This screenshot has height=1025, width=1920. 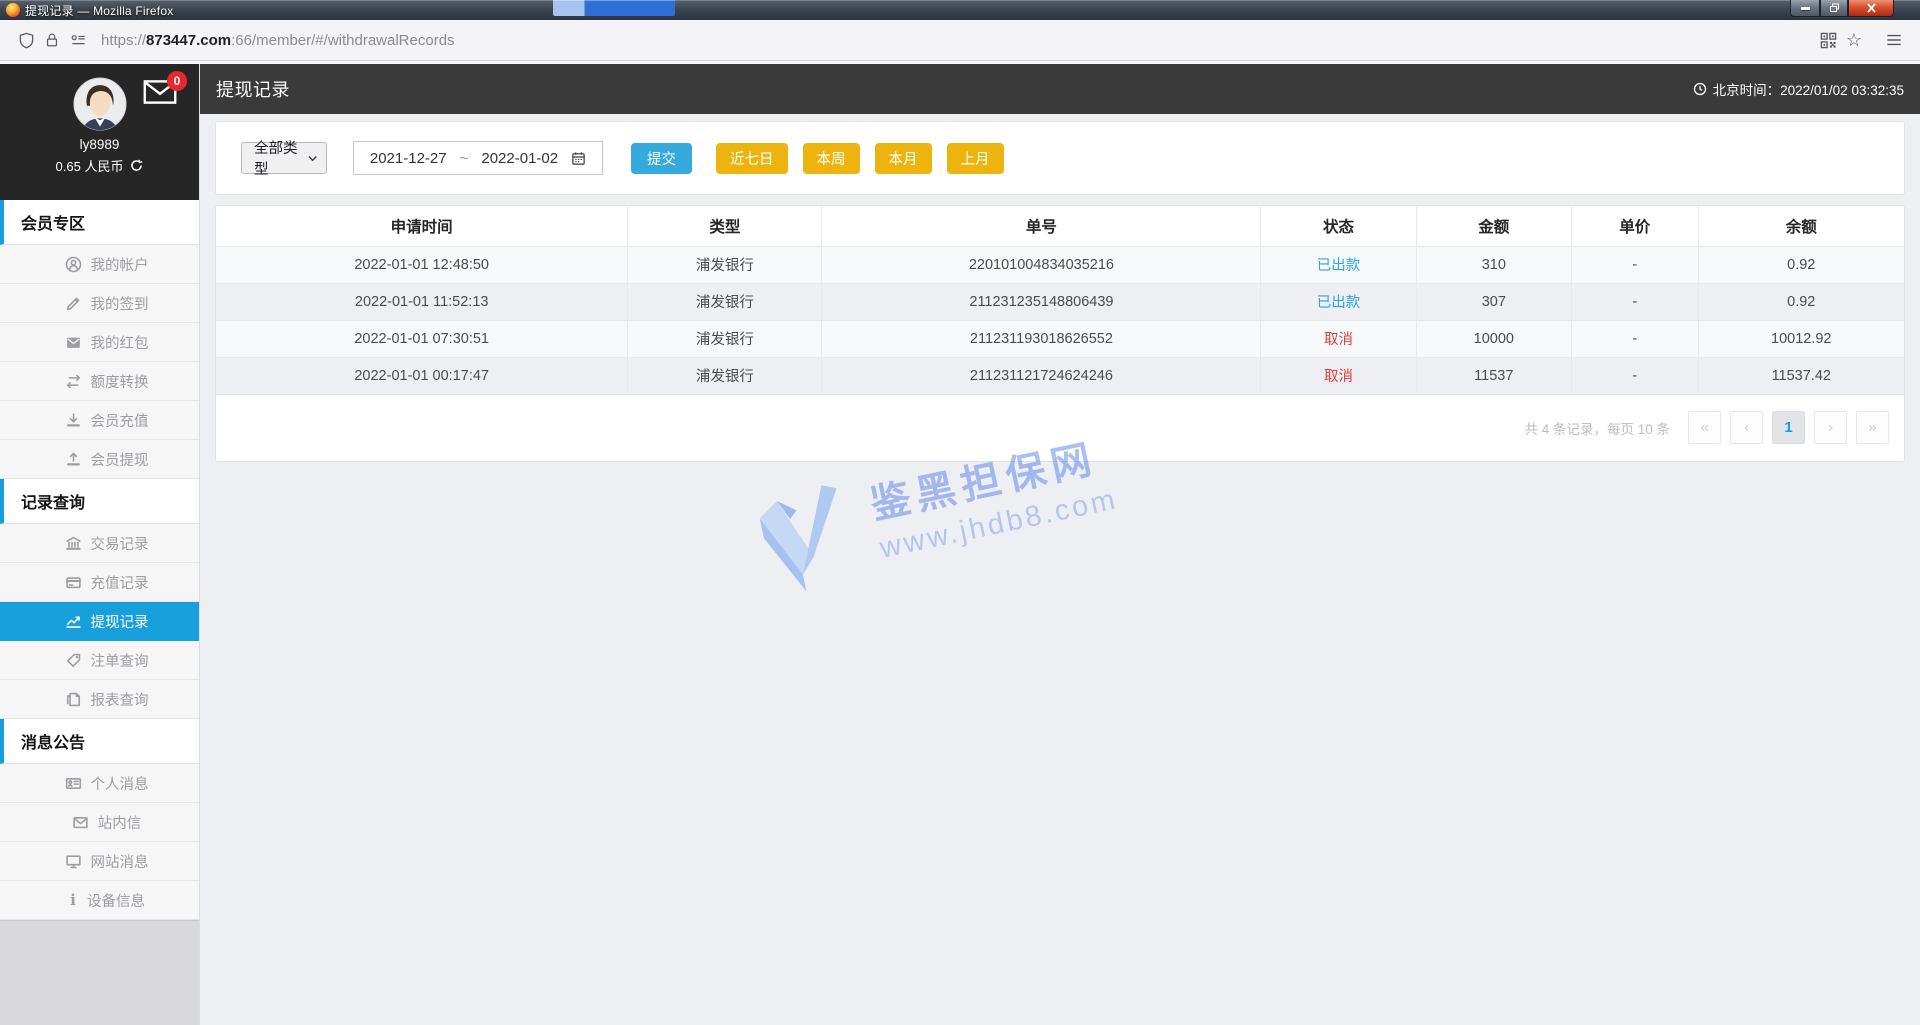 I want to click on lock-icon, so click(x=52, y=40).